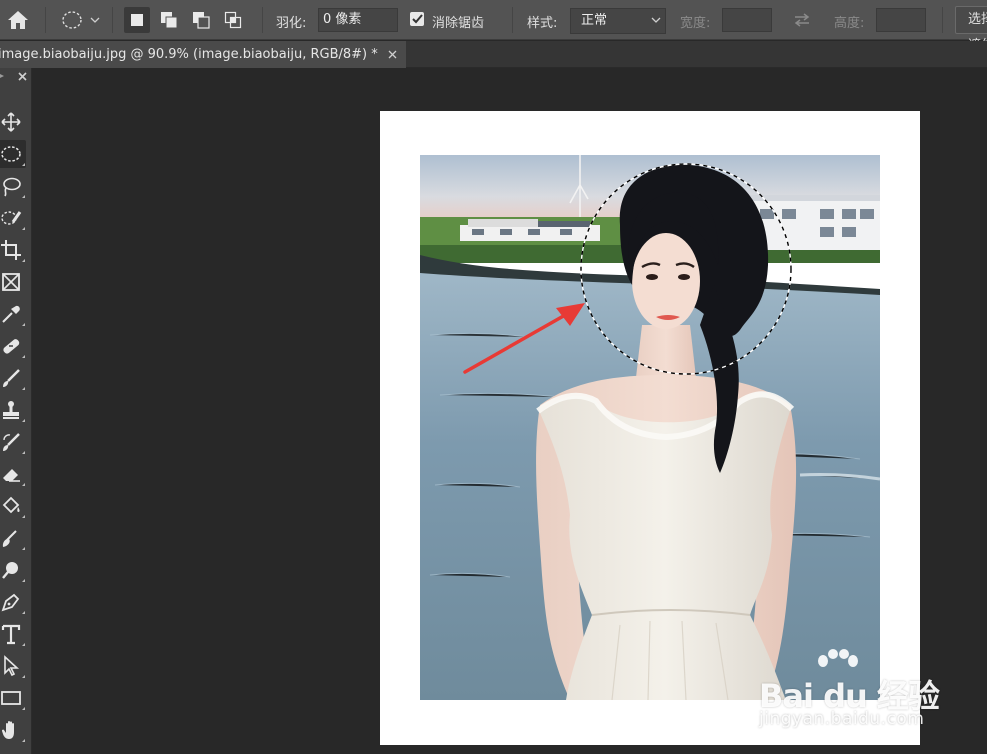 This screenshot has height=754, width=987. Describe the element at coordinates (10, 602) in the screenshot. I see `pen-tool-icon` at that location.